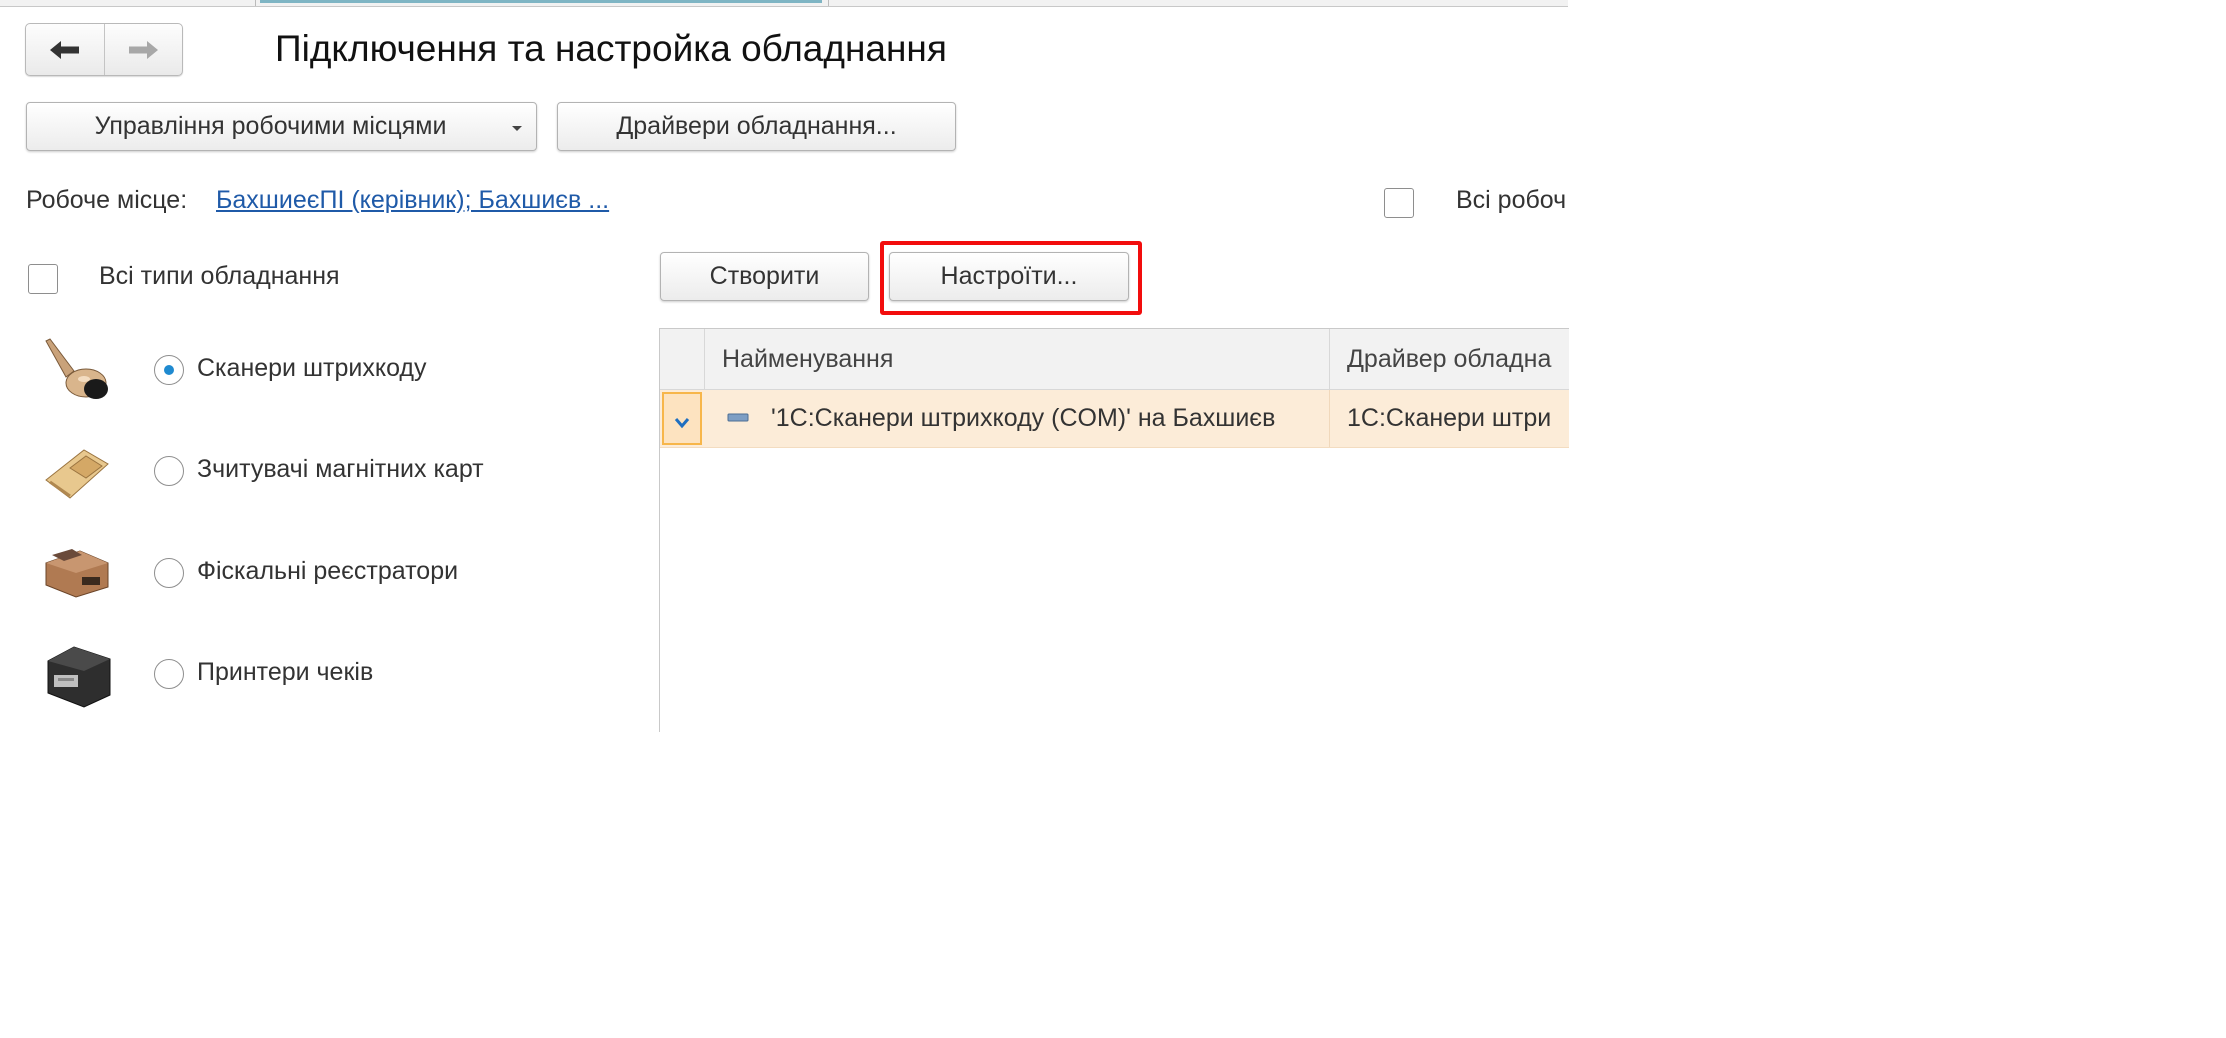  What do you see at coordinates (285, 672) in the screenshot?
I see `device-type-label: Принтери чеків` at bounding box center [285, 672].